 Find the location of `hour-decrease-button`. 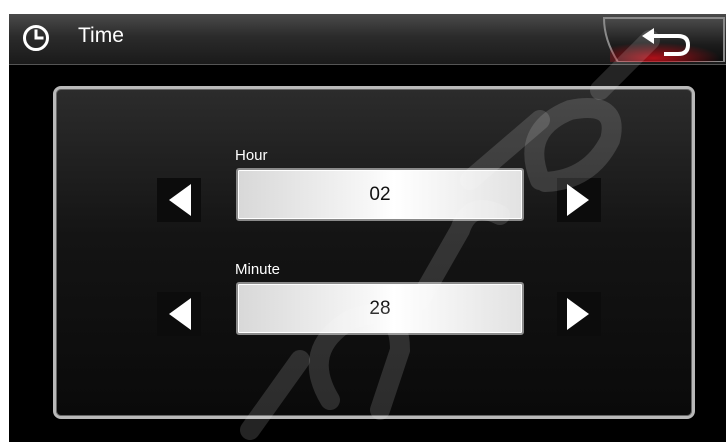

hour-decrease-button is located at coordinates (179, 200).